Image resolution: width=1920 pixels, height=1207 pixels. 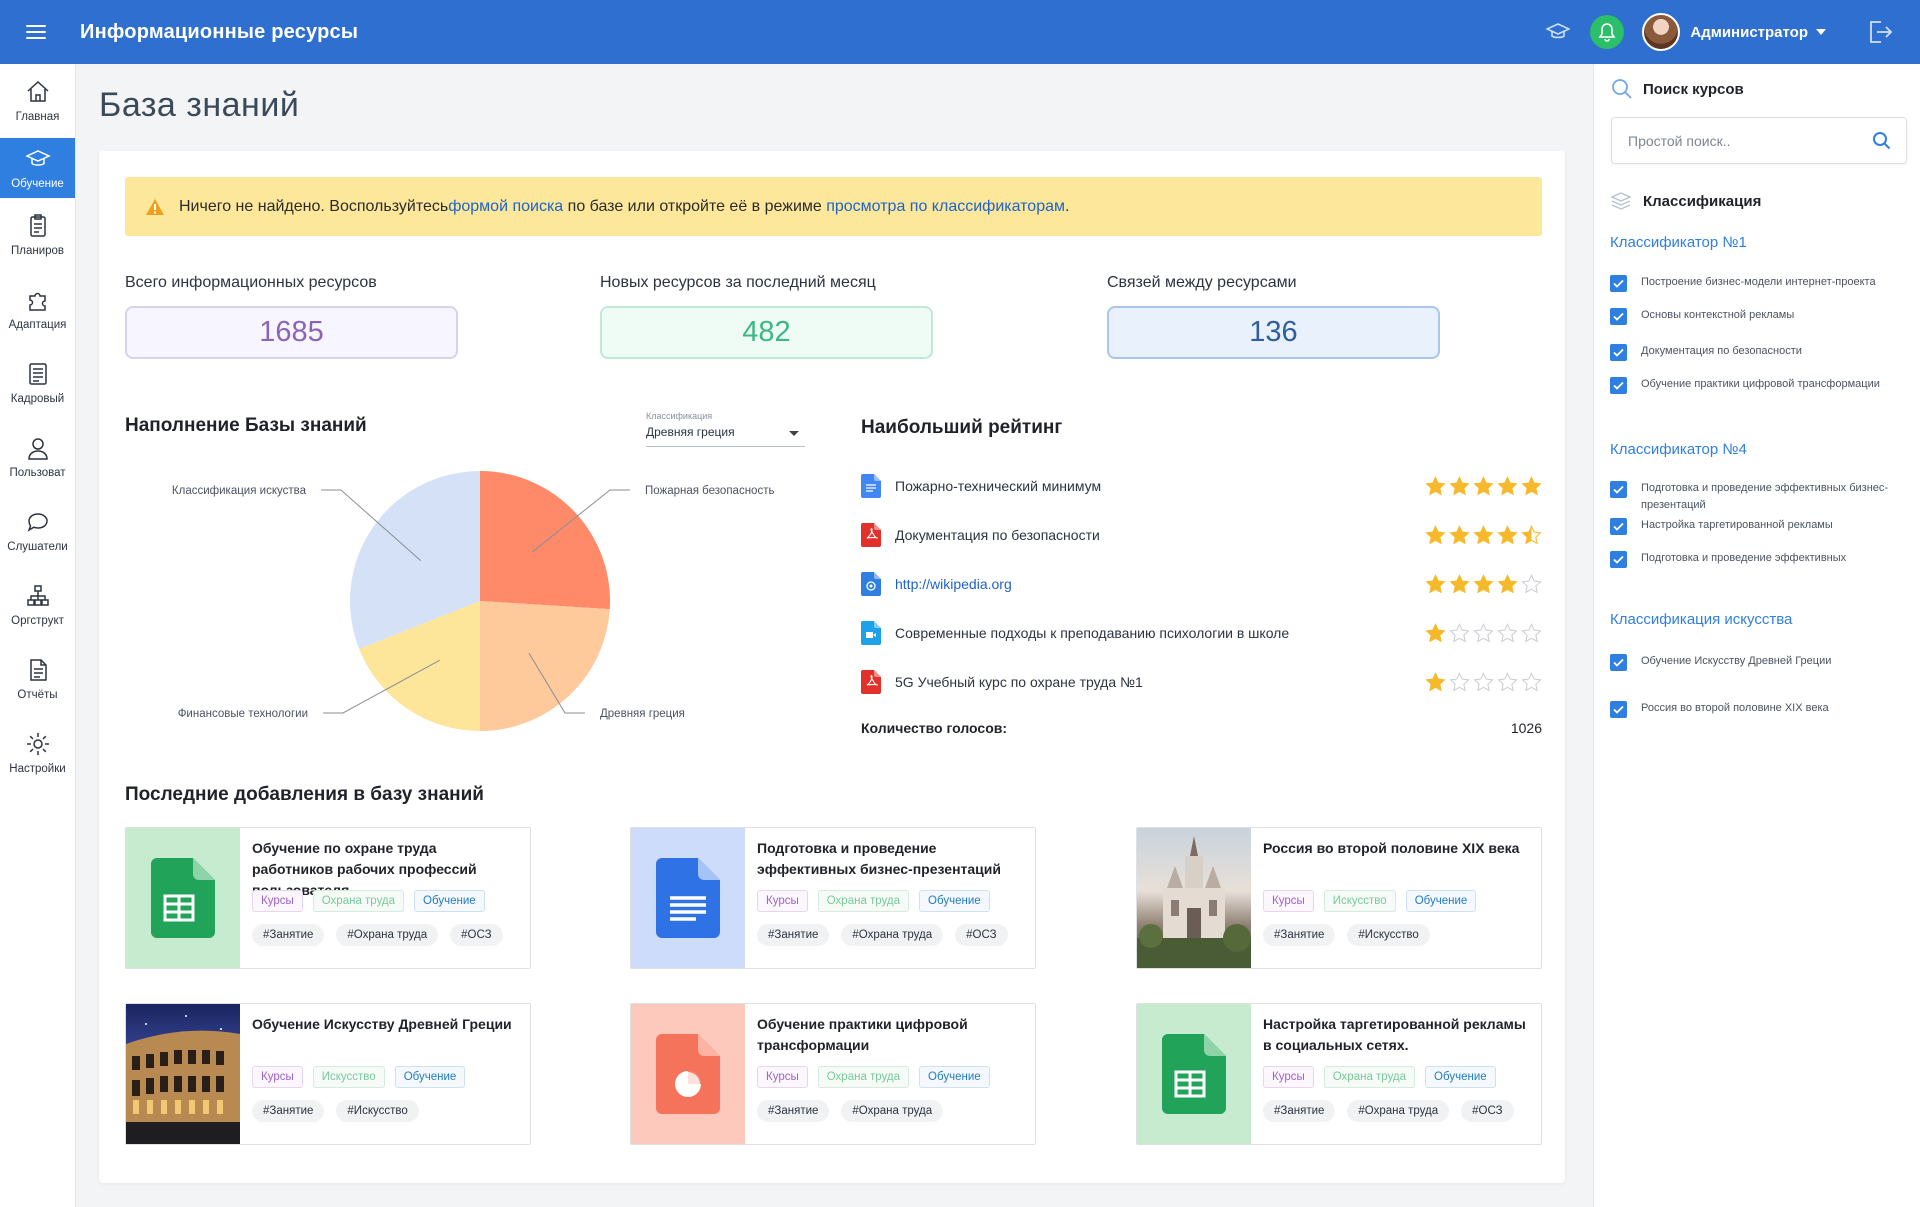 What do you see at coordinates (37, 101) in the screenshot?
I see `nav-item-0: Главная` at bounding box center [37, 101].